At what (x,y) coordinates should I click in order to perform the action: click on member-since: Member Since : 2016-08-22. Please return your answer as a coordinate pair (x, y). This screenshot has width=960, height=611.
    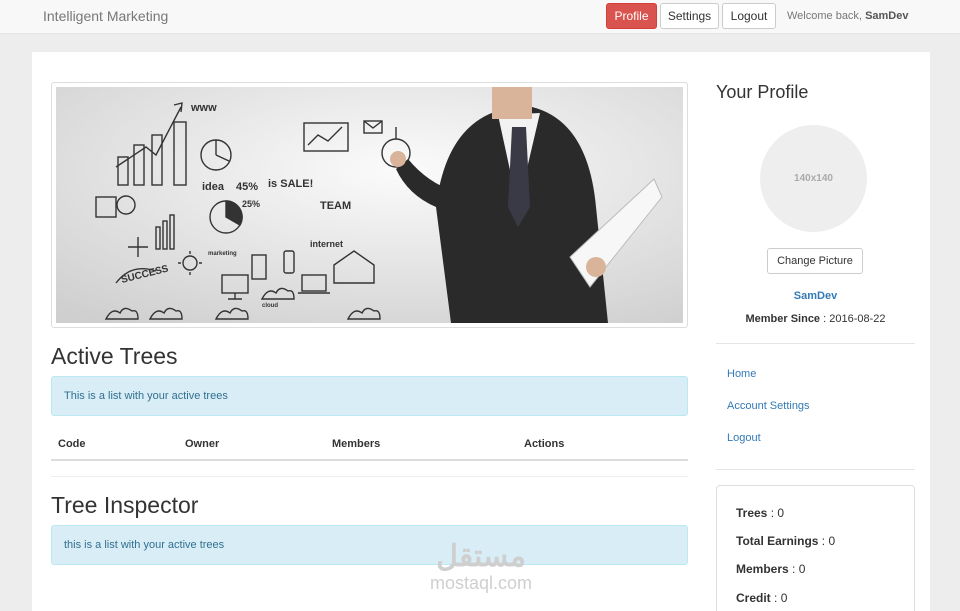
    Looking at the image, I should click on (815, 319).